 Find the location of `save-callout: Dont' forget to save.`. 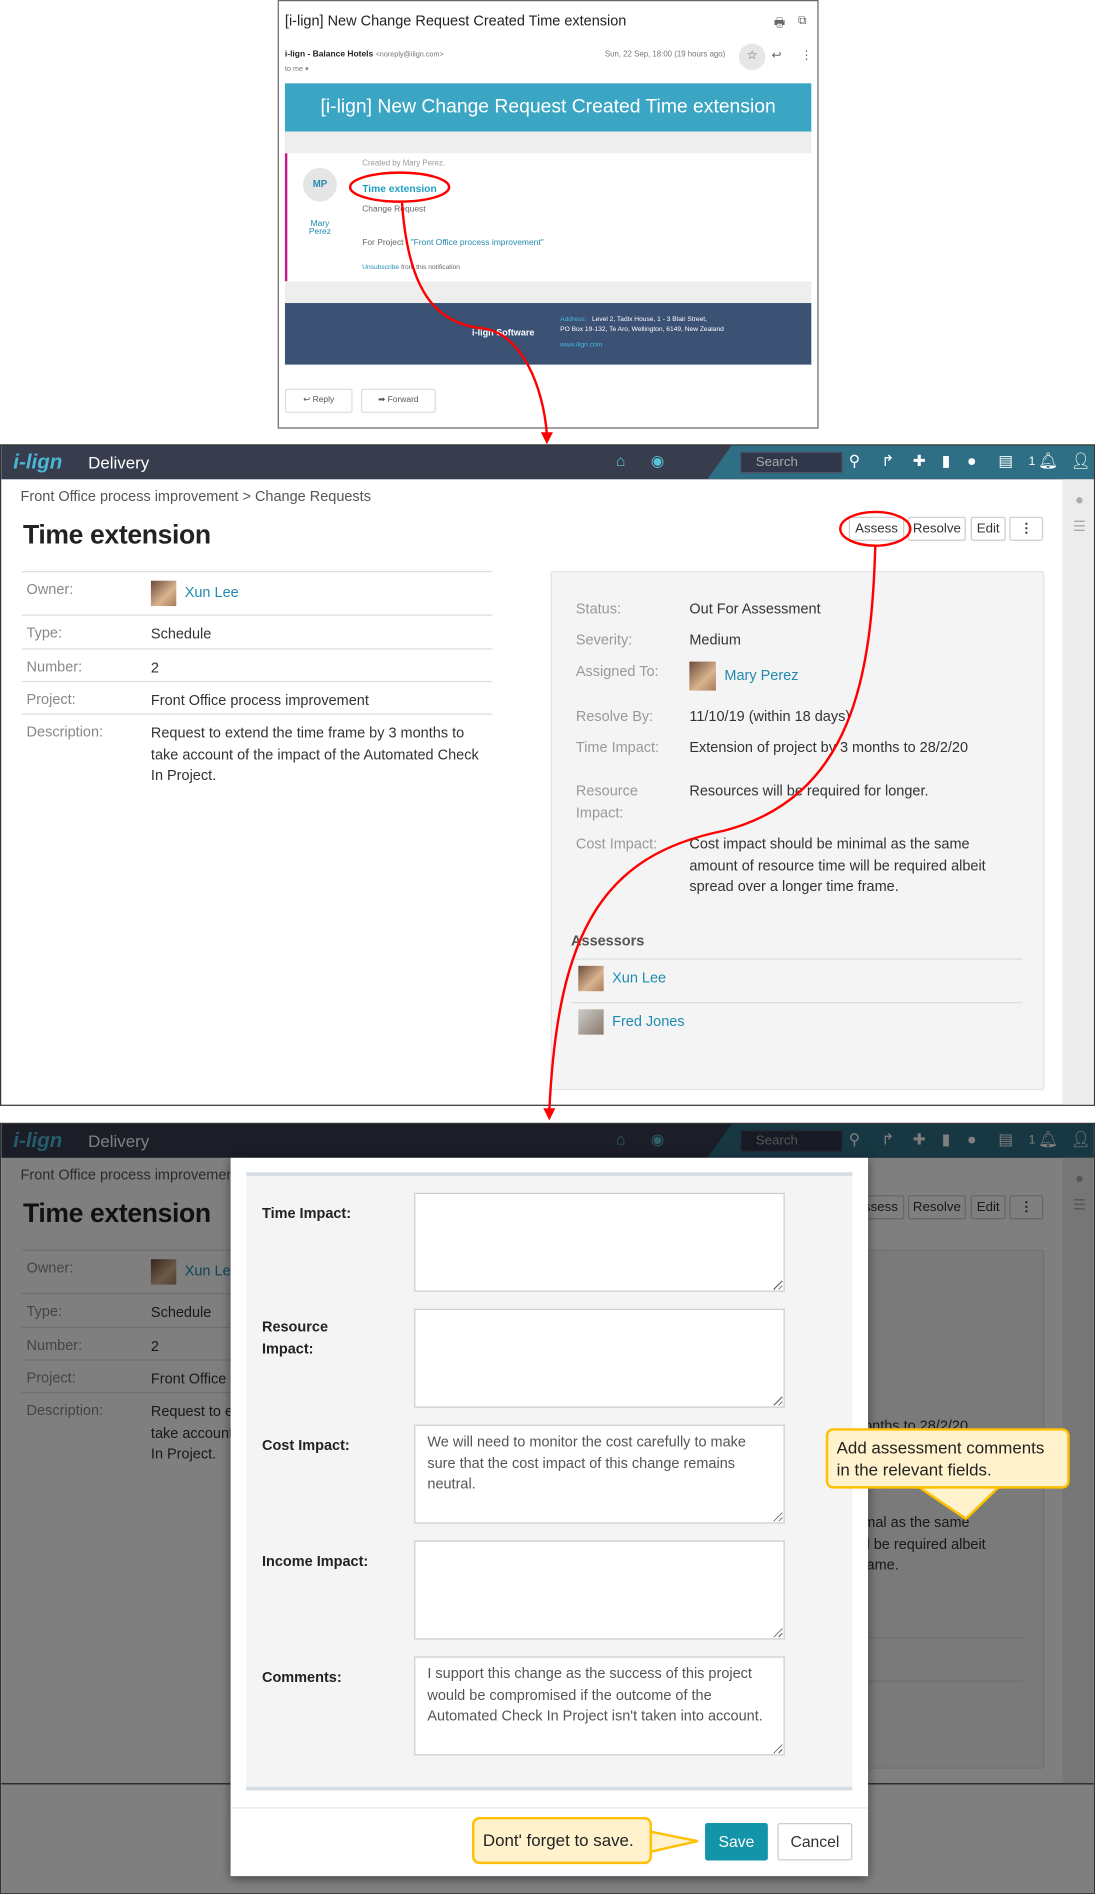

save-callout: Dont' forget to save. is located at coordinates (562, 1840).